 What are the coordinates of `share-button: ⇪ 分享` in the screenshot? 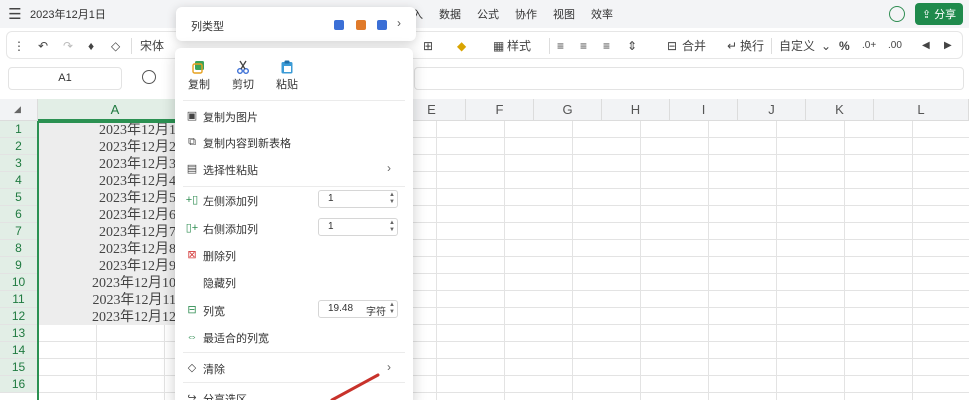 It's located at (939, 14).